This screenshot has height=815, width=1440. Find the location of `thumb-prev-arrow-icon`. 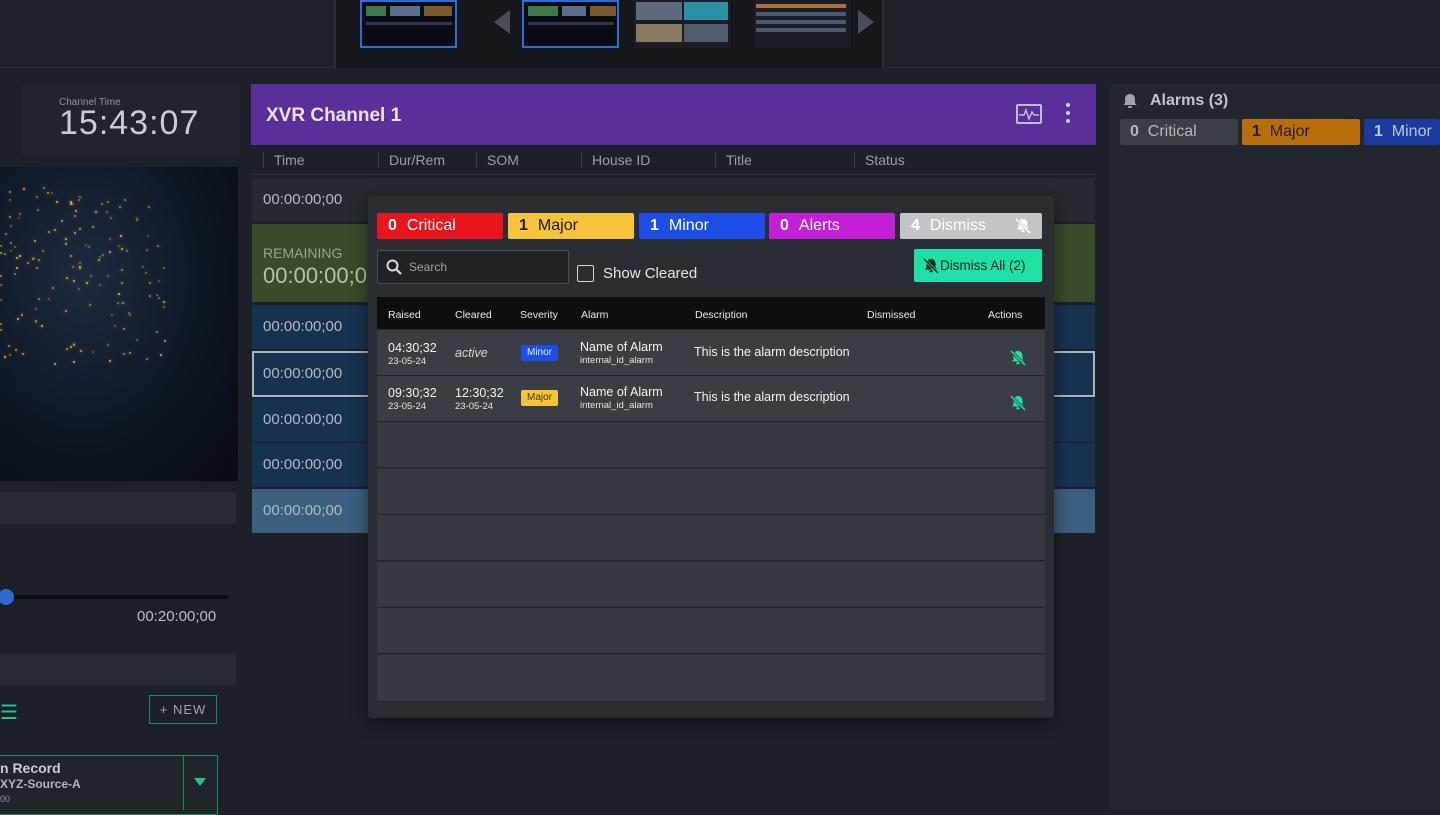

thumb-prev-arrow-icon is located at coordinates (502, 22).